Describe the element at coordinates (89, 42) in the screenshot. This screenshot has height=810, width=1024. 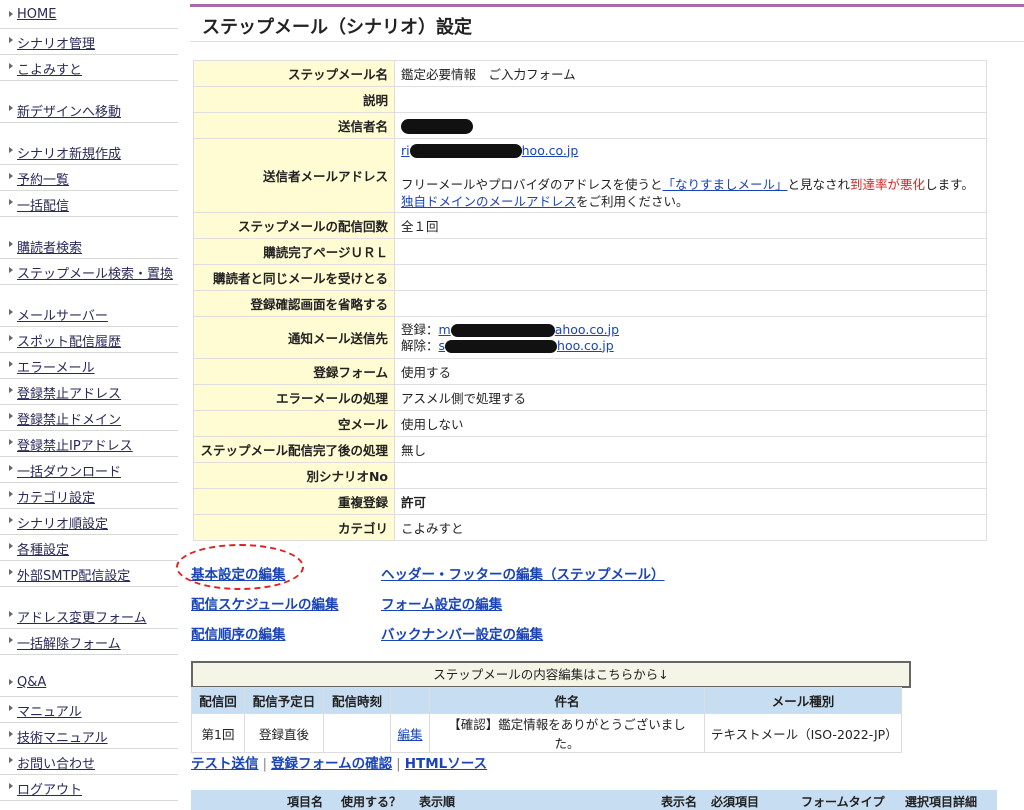
I see `sidebar-item-scenario-manage: シナリオ管理` at that location.